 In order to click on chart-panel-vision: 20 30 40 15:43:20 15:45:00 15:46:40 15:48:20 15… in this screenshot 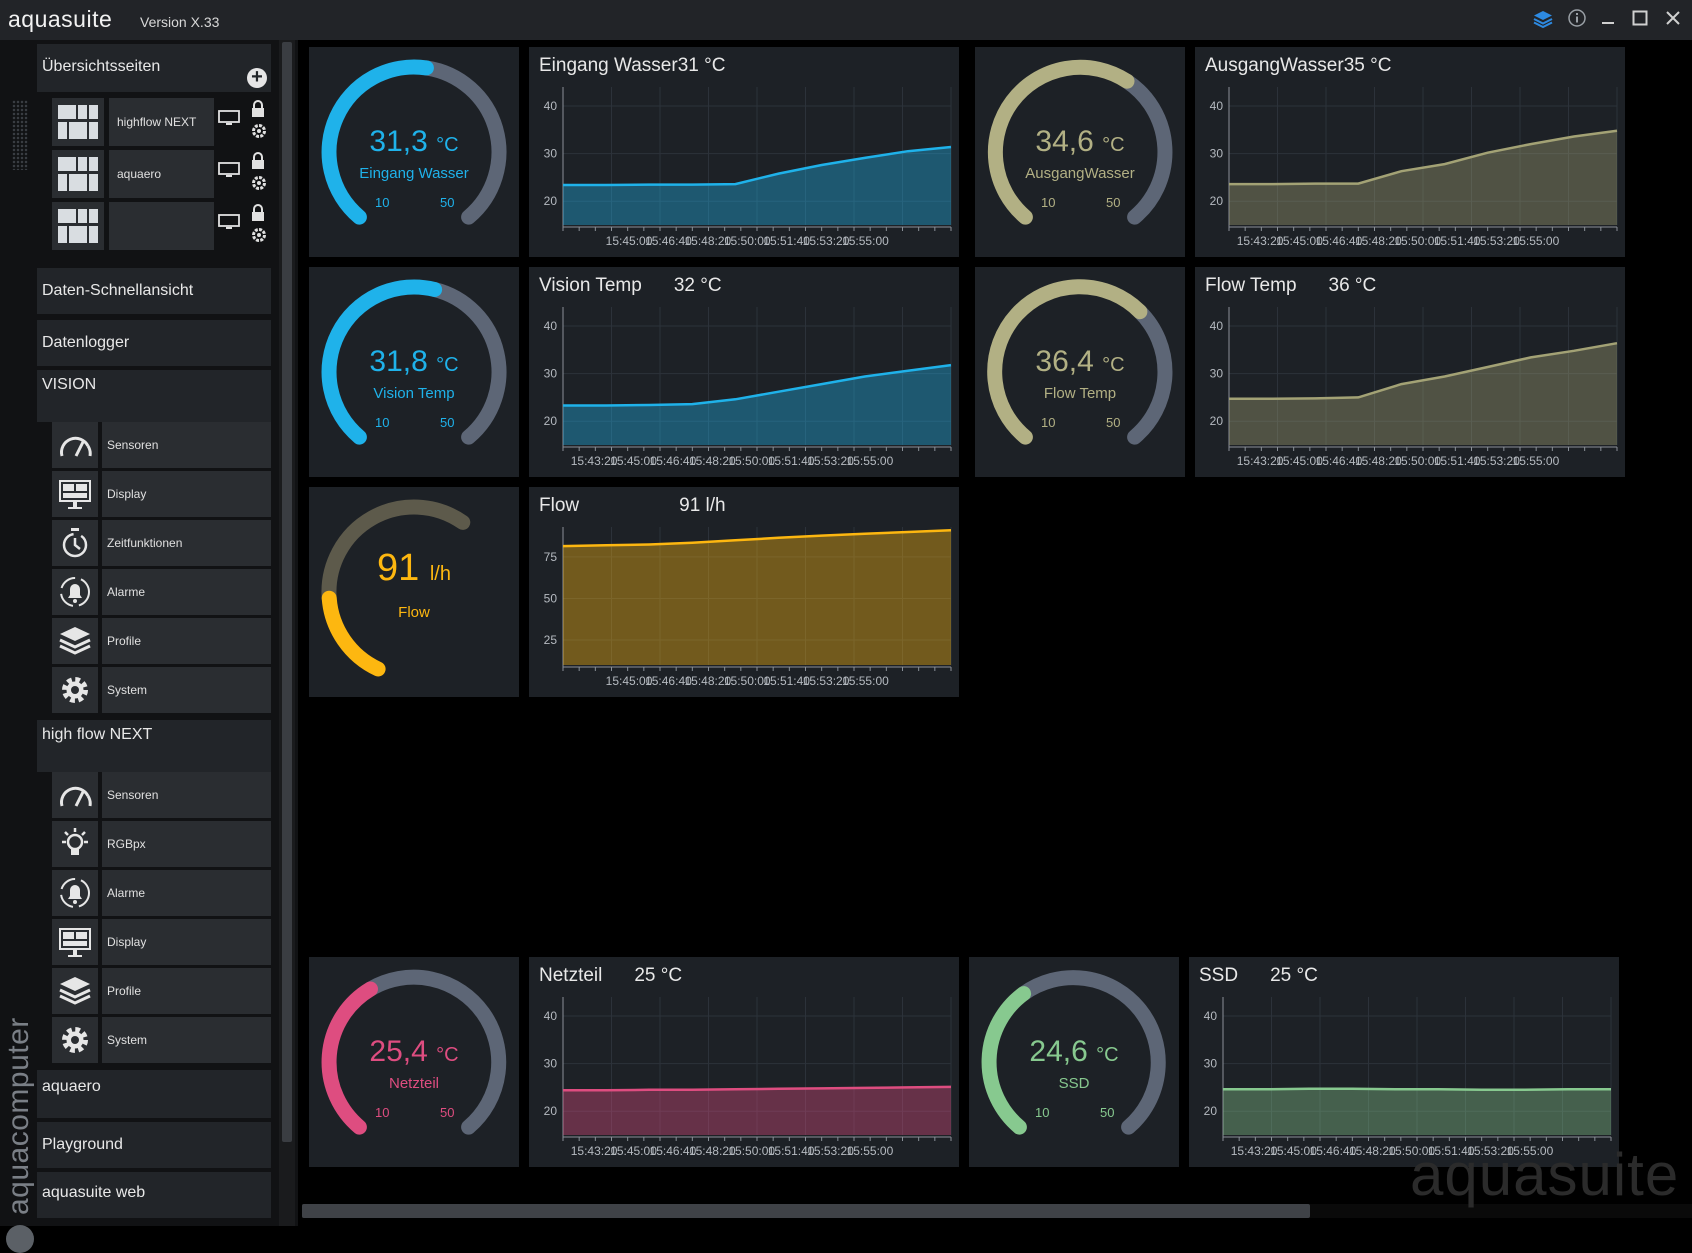, I will do `click(744, 372)`.